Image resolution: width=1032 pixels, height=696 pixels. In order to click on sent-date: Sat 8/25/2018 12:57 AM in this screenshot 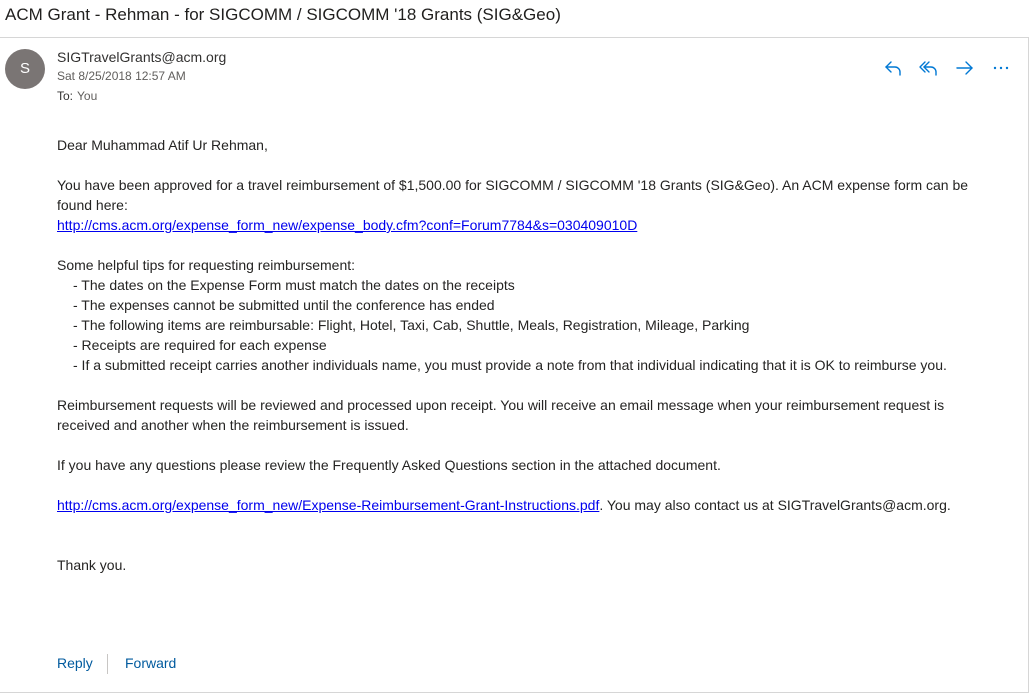, I will do `click(121, 76)`.